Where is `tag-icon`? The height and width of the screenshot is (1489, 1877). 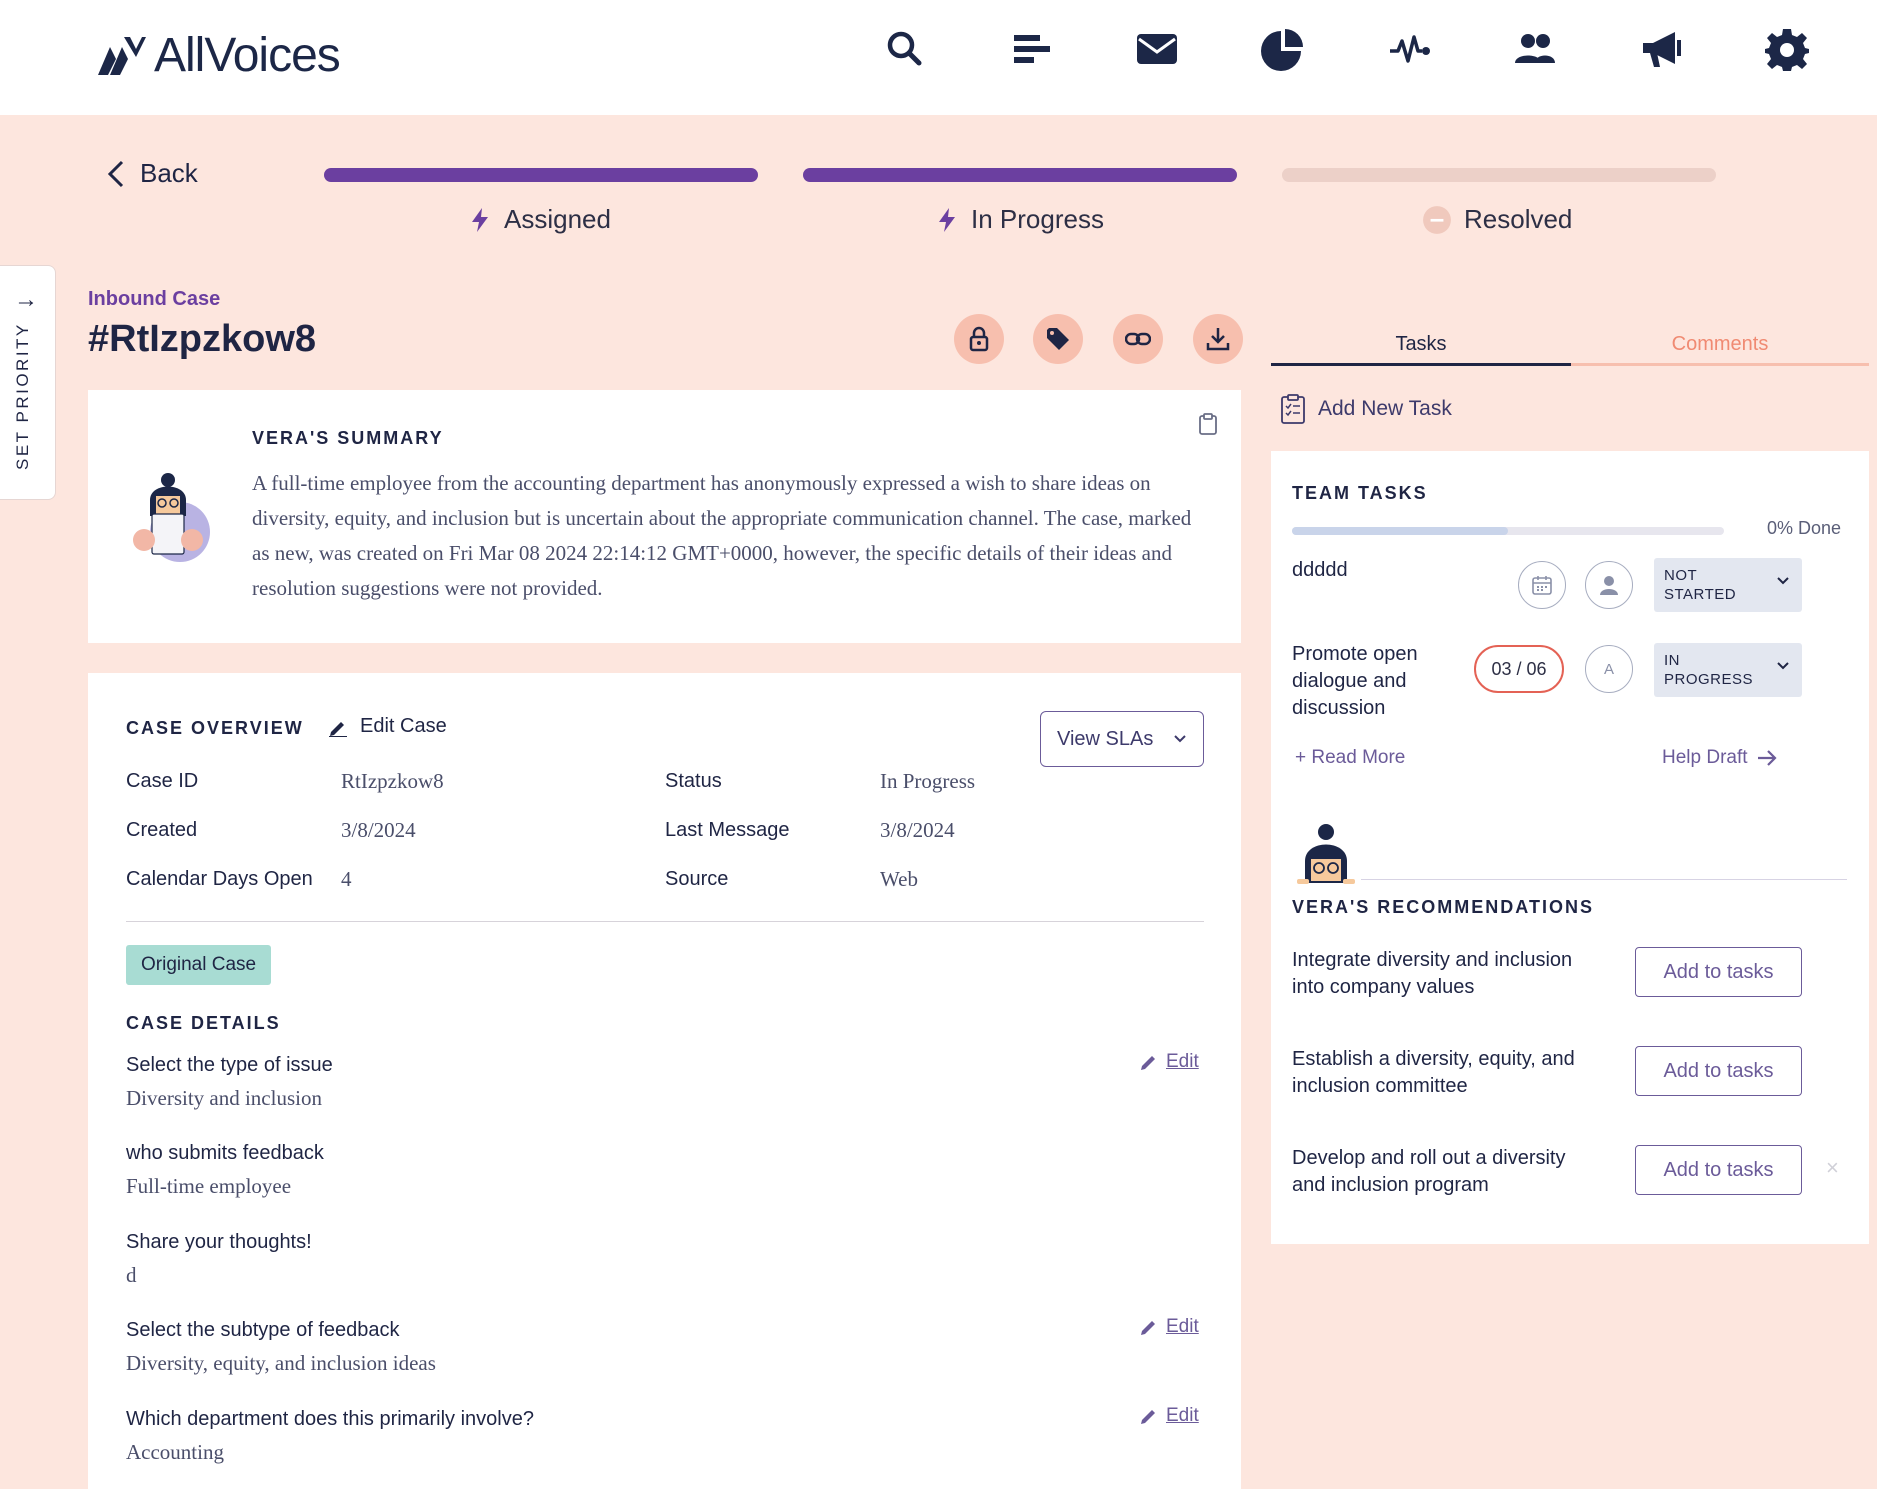
tag-icon is located at coordinates (1058, 339).